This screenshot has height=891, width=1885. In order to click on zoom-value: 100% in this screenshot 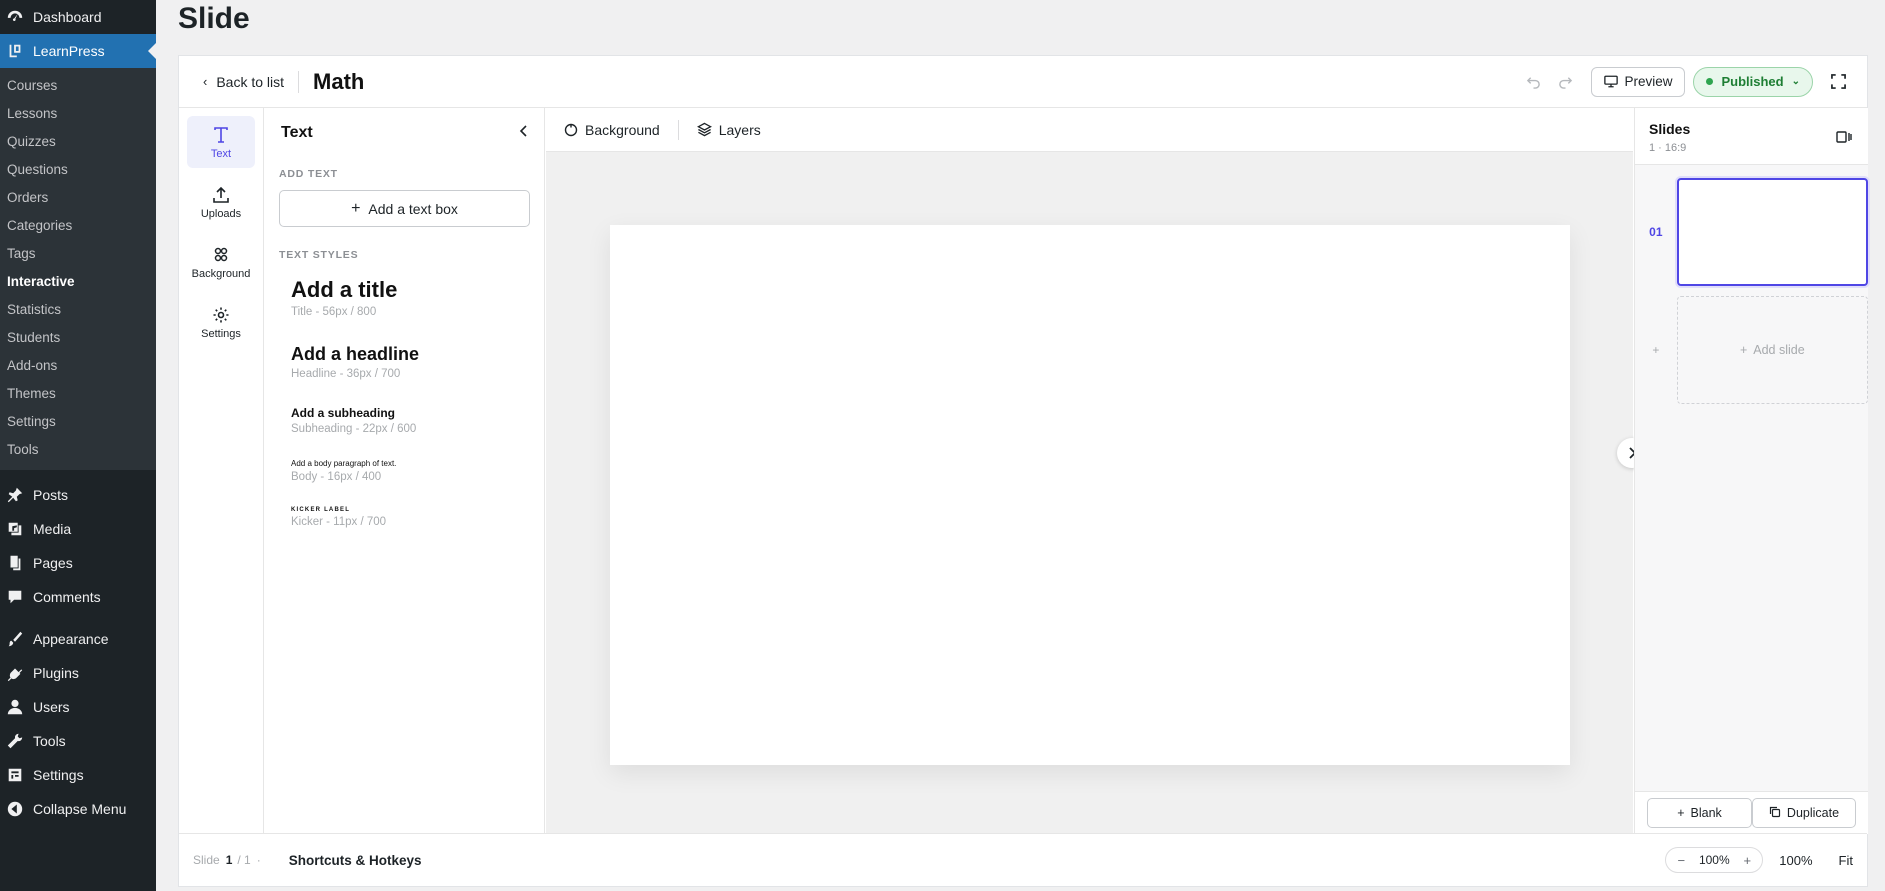, I will do `click(1714, 860)`.